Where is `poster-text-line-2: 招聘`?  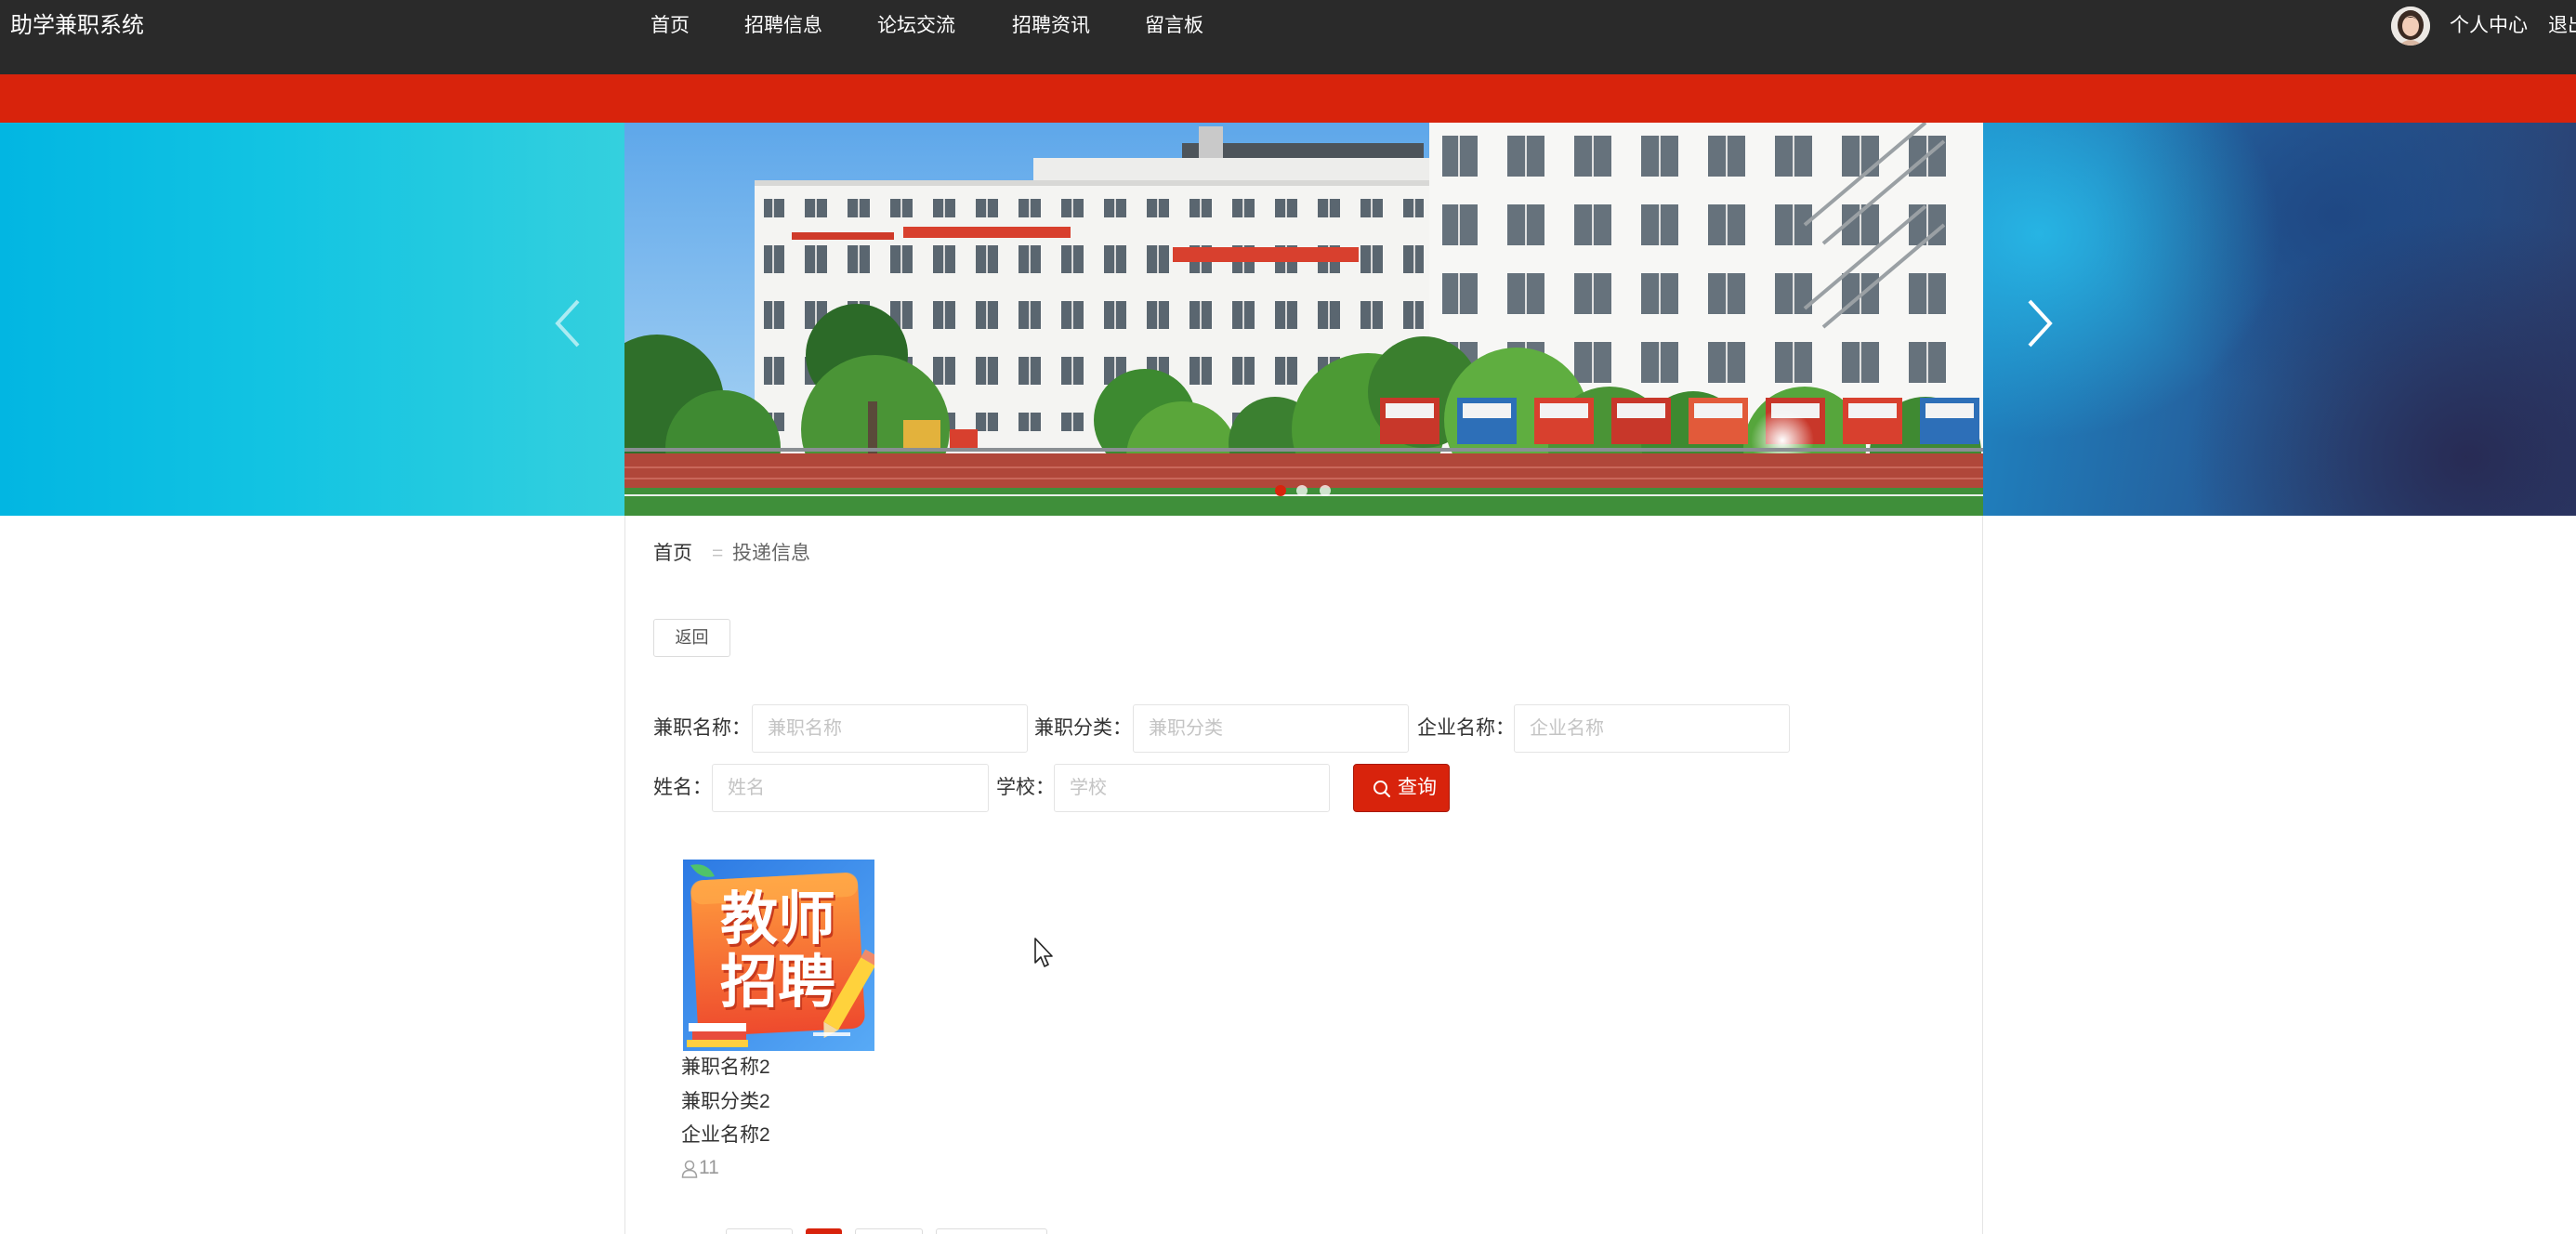 poster-text-line-2: 招聘 is located at coordinates (778, 983).